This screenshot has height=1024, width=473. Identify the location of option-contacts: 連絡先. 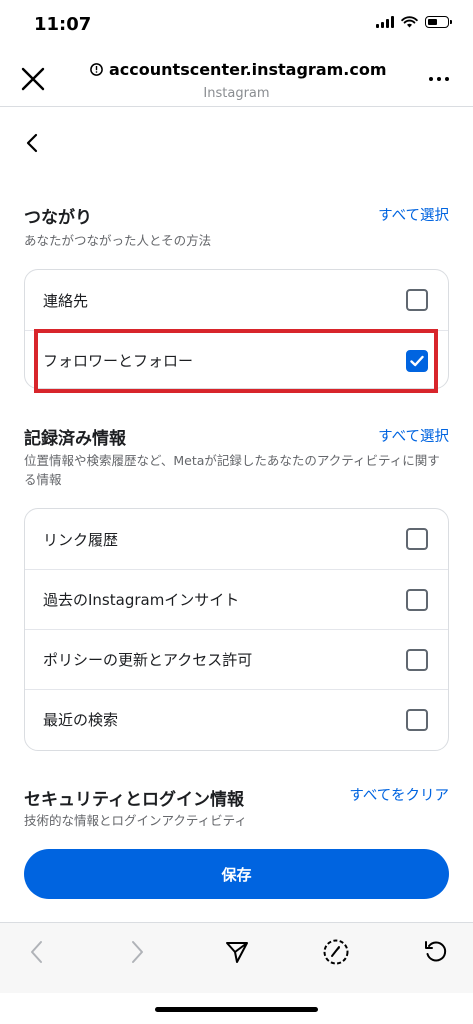
(236, 300).